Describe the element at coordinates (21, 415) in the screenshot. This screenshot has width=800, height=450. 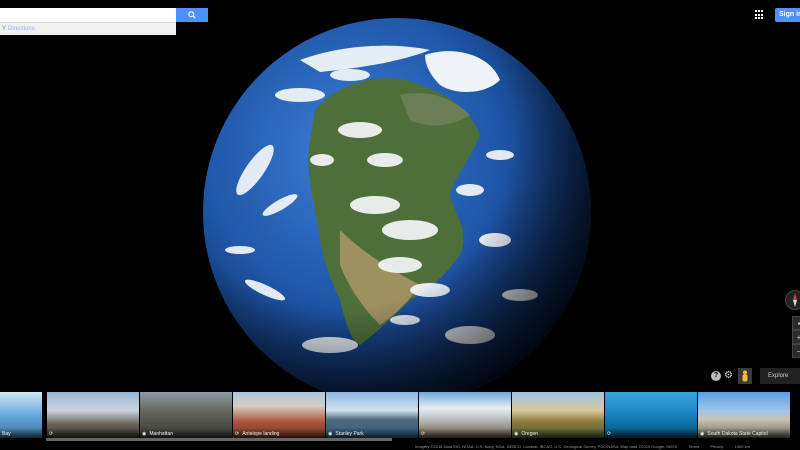
I see `thumbnail-card: Bay` at that location.